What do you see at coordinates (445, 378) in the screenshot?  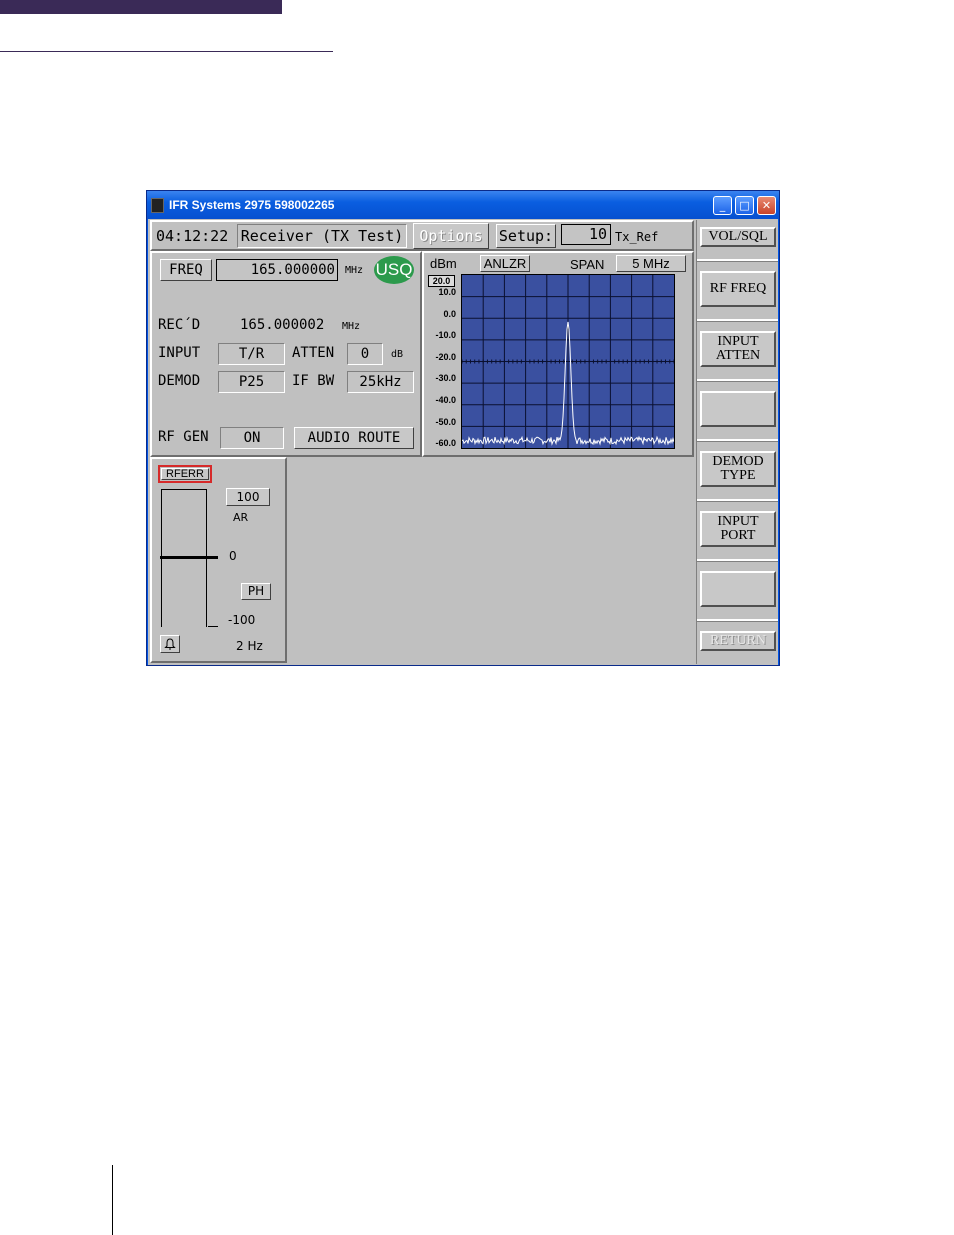 I see `y-tick-label: -30.0` at bounding box center [445, 378].